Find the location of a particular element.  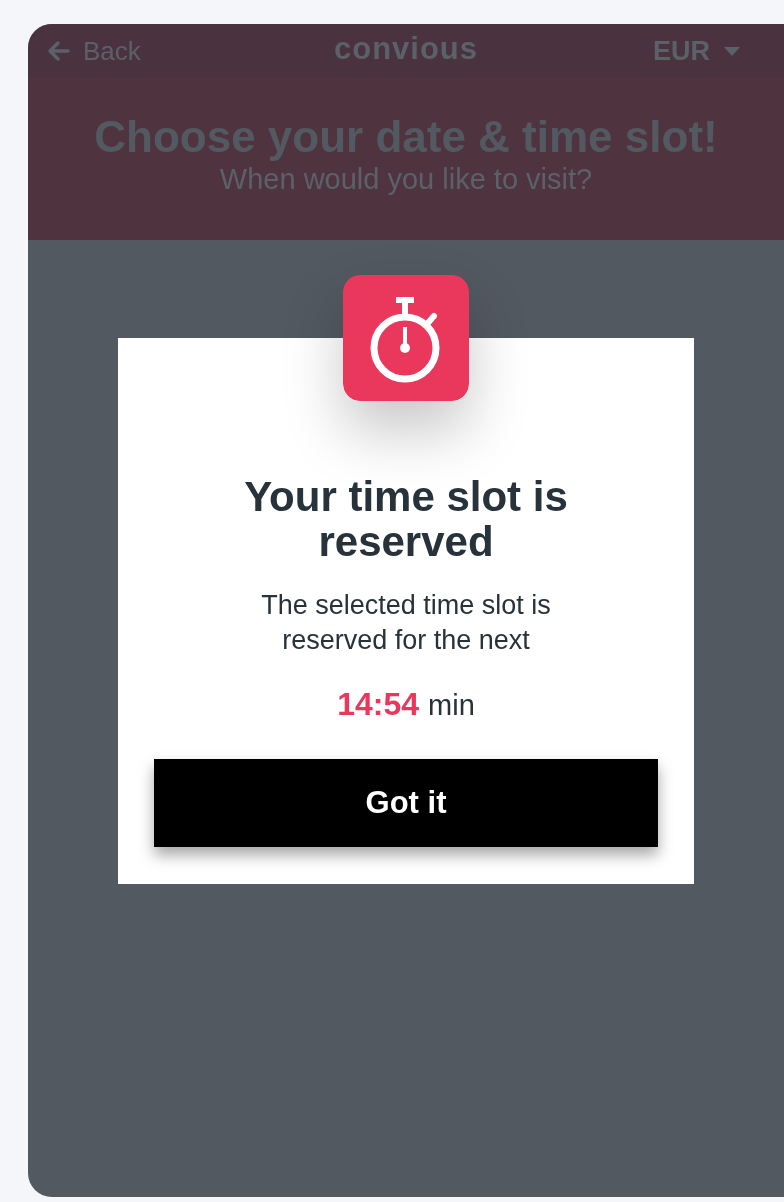

countdown-time: 14:54 is located at coordinates (378, 704).